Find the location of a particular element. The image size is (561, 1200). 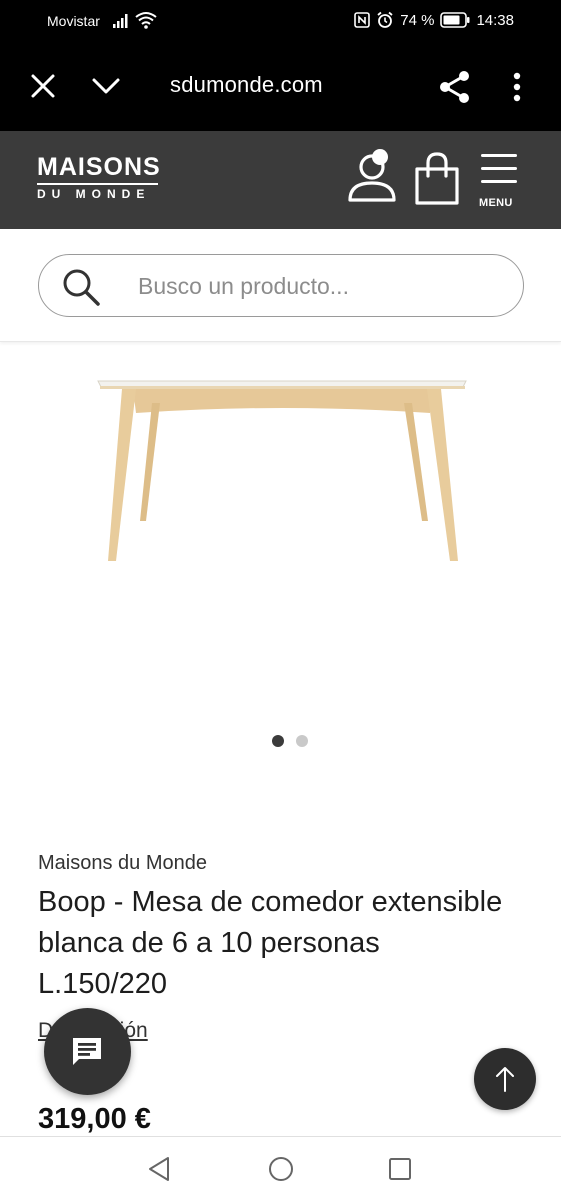

arrow-up-icon is located at coordinates (505, 1079).